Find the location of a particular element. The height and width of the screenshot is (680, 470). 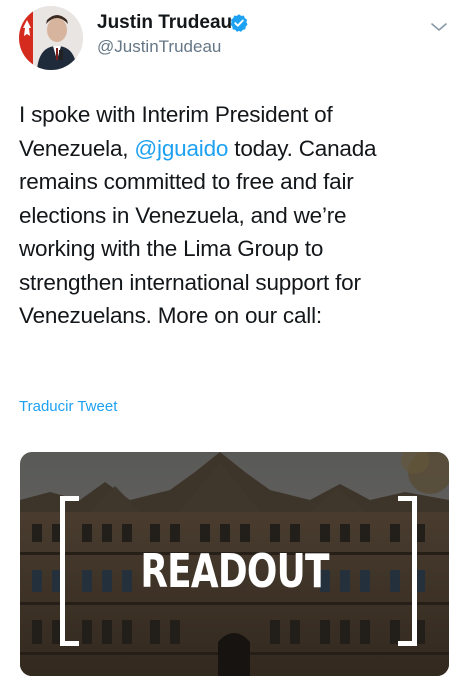

tweet-line: remains committed to free and fair is located at coordinates (186, 181).